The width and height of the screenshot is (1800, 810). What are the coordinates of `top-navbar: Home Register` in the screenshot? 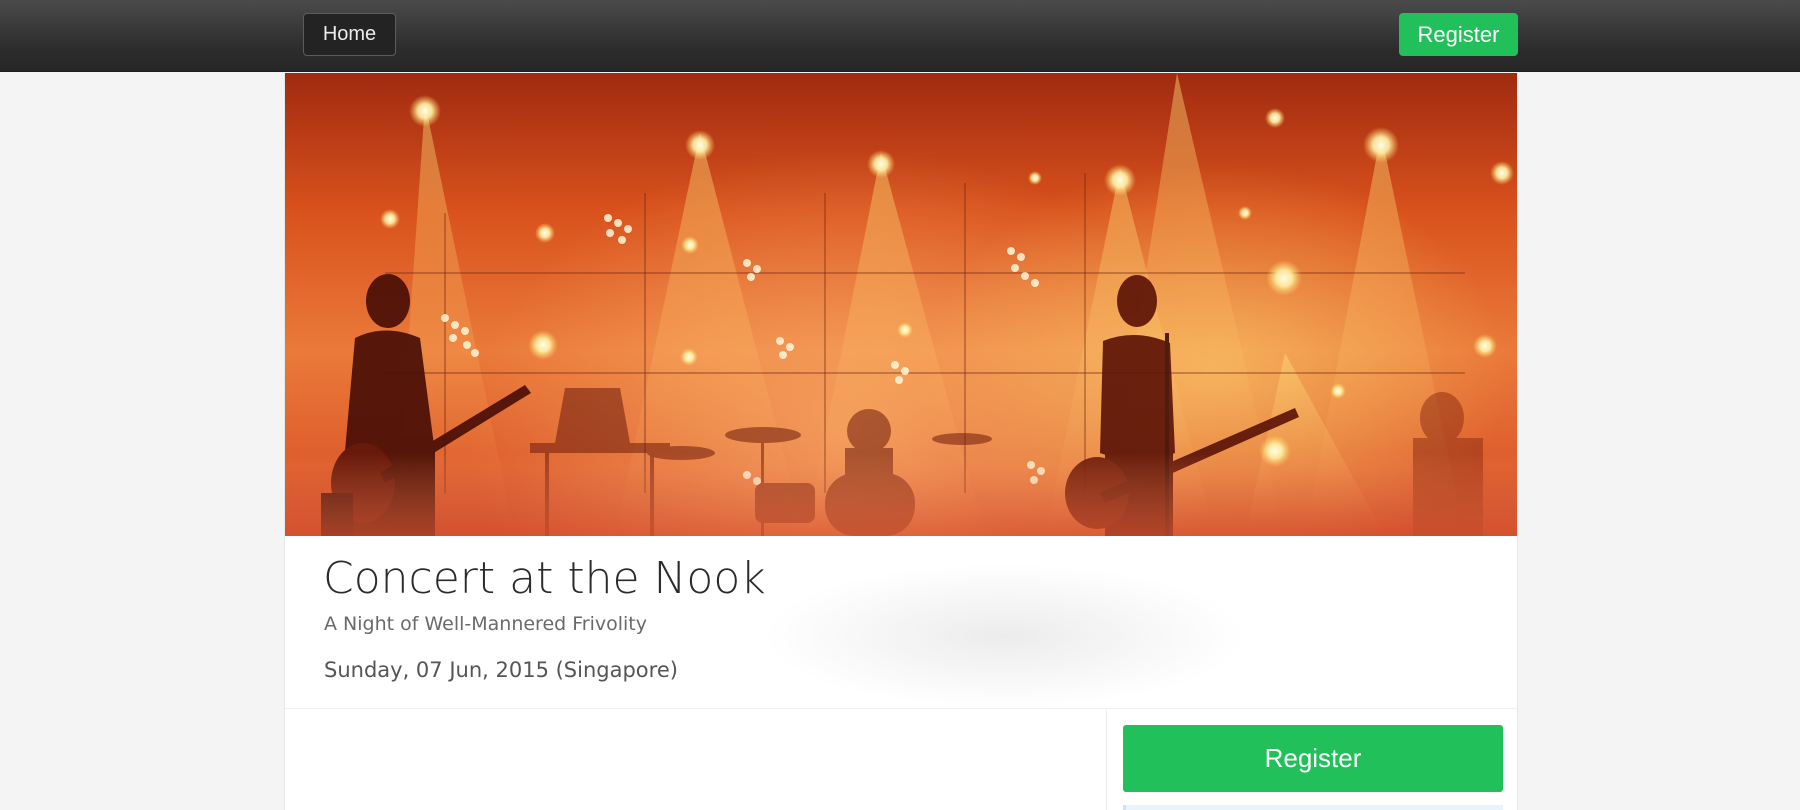 It's located at (900, 36).